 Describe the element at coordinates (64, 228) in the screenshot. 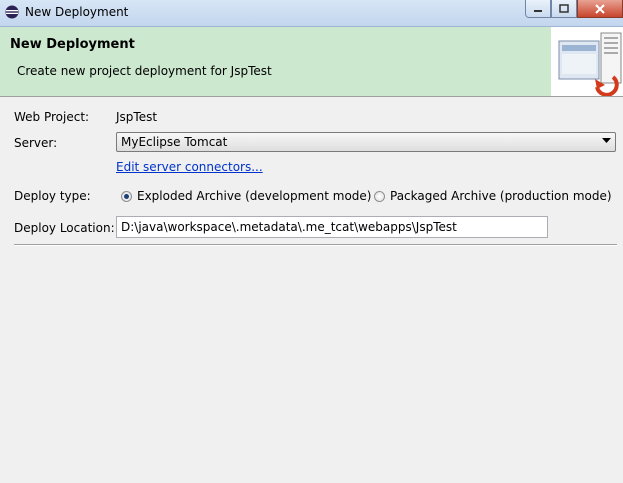

I see `deploy-location-label: Deploy Location:` at that location.